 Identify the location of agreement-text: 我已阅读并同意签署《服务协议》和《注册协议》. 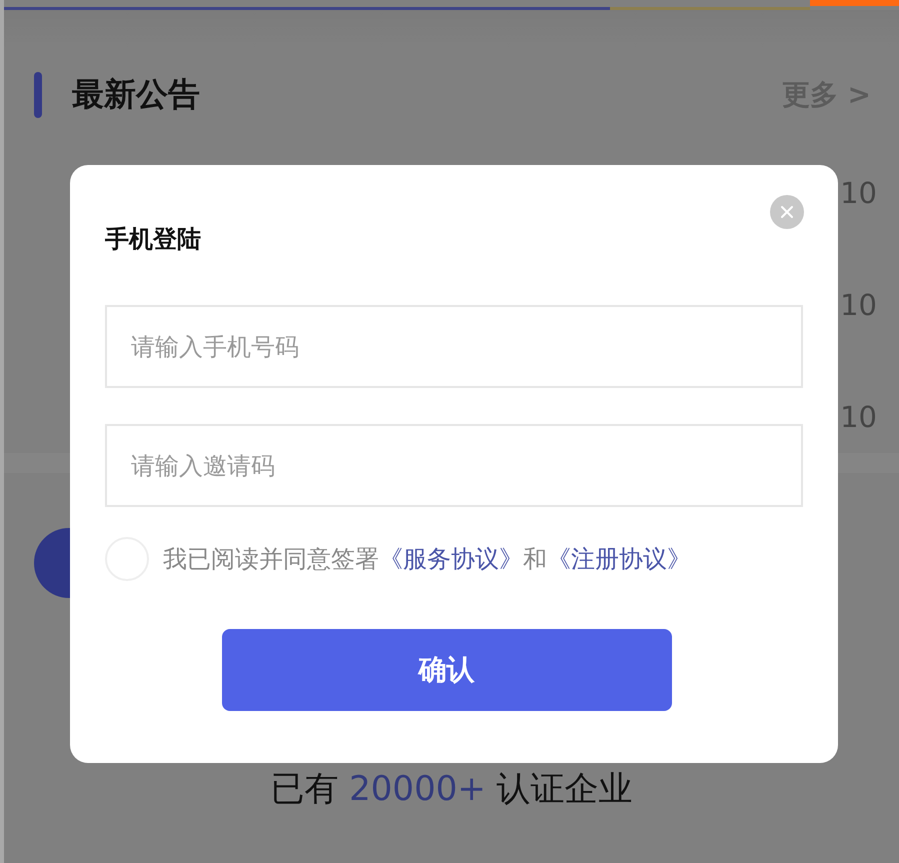
(427, 559).